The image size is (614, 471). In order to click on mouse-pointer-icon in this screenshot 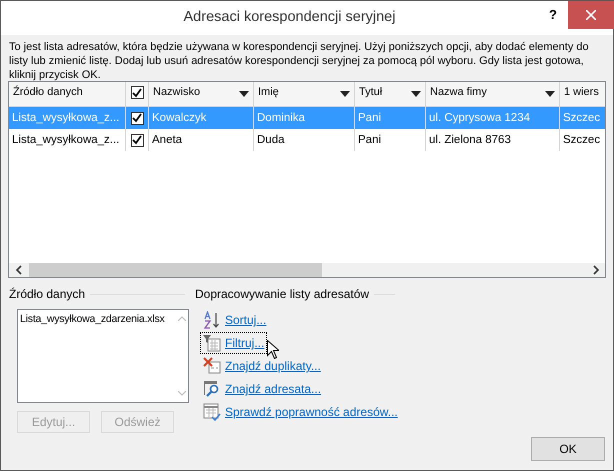, I will do `click(273, 349)`.